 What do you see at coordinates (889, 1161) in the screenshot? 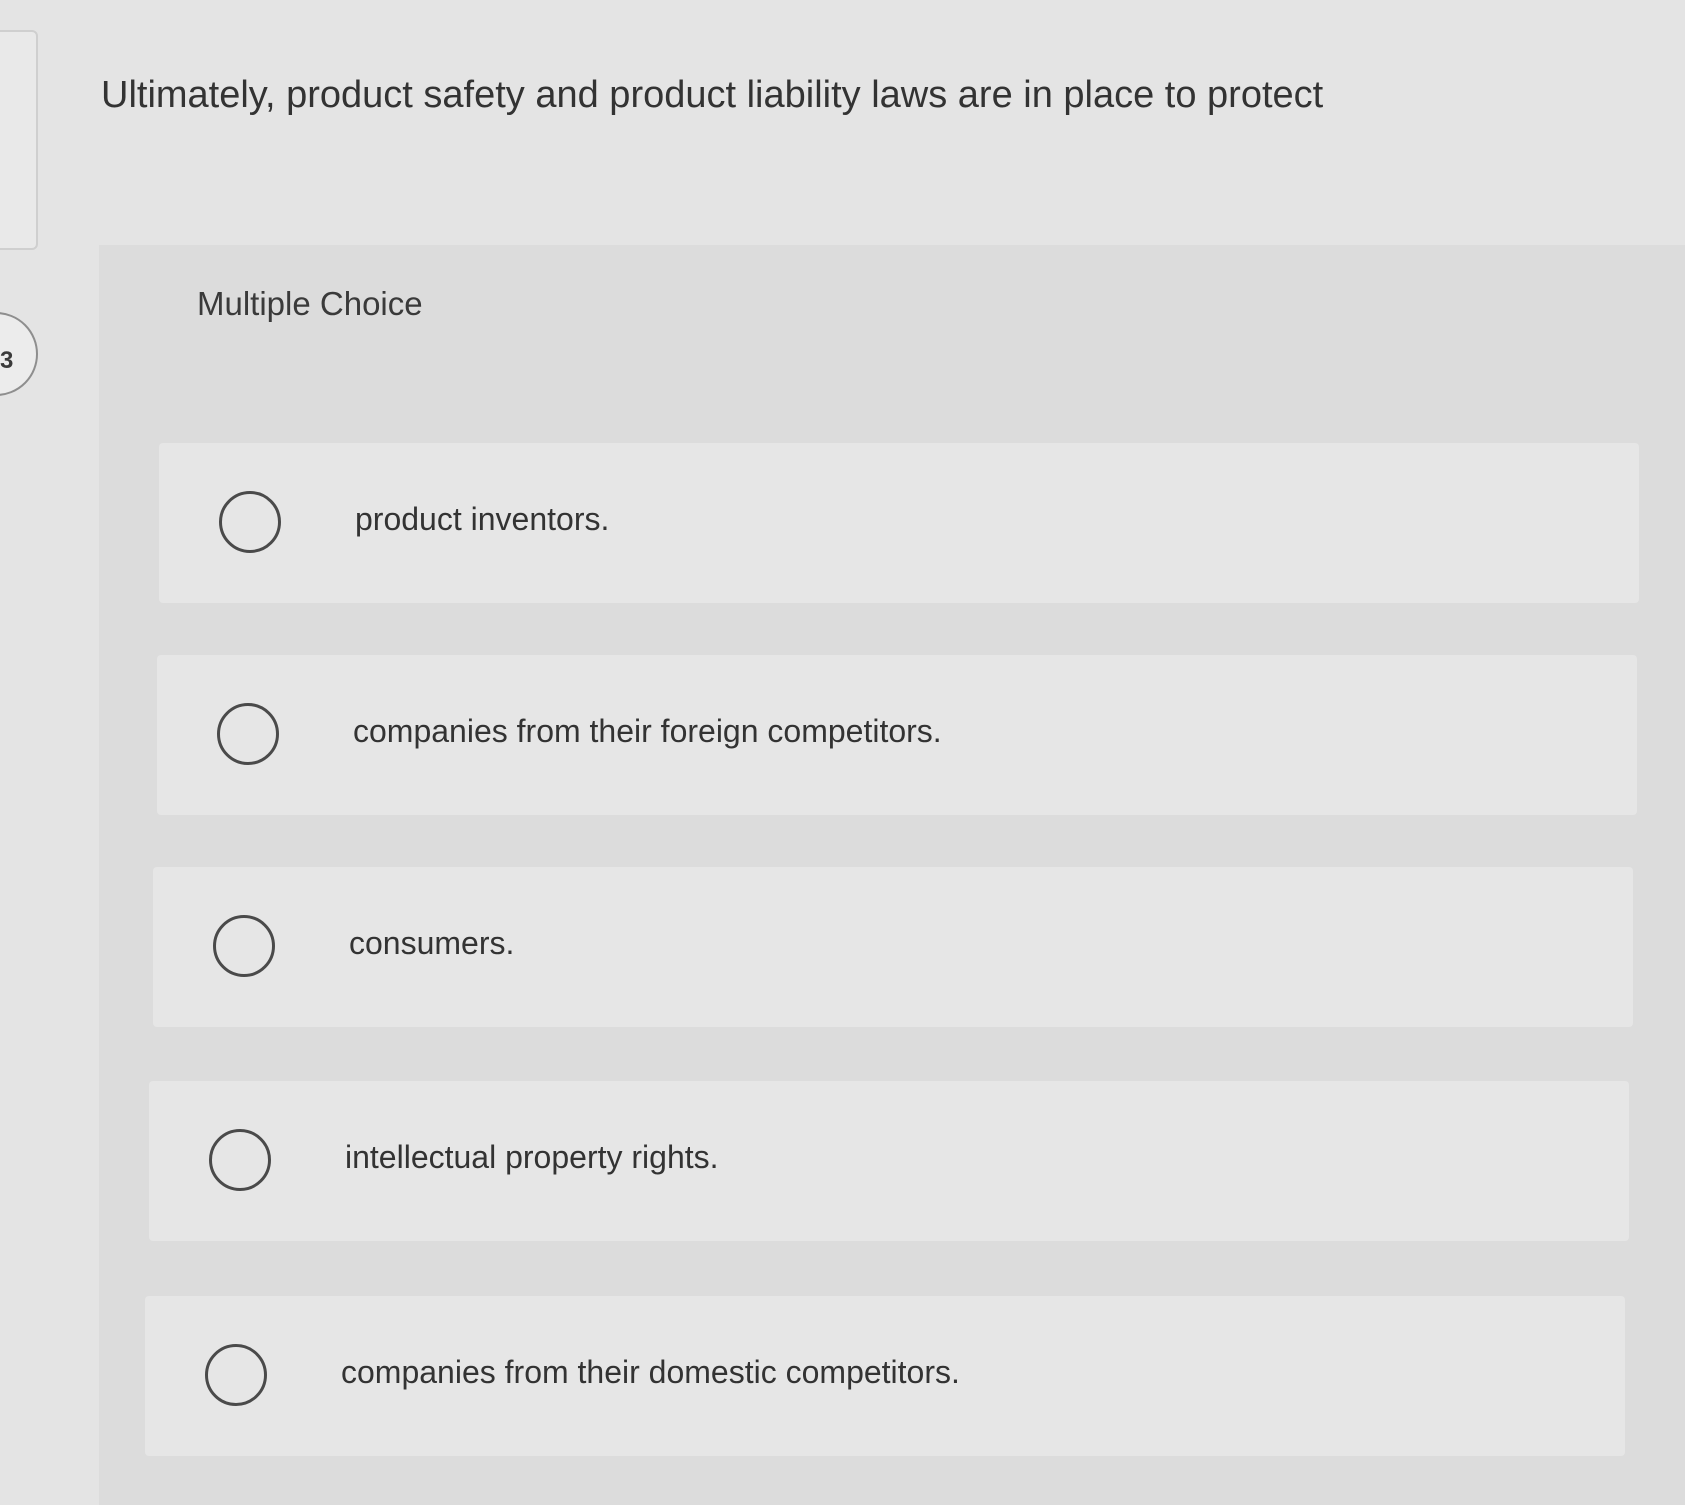
I see `answer-option-4: intellectual property rights.` at bounding box center [889, 1161].